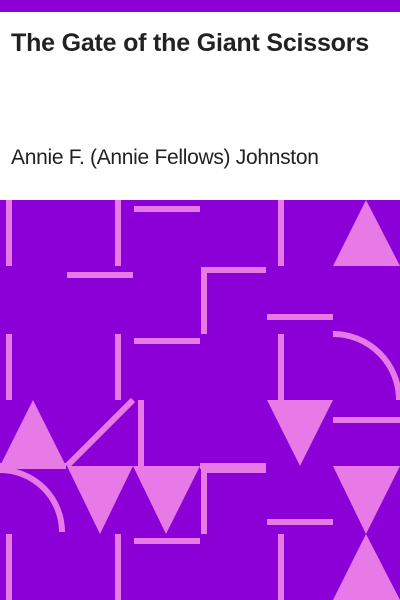 The image size is (400, 600). Describe the element at coordinates (165, 157) in the screenshot. I see `book-author: Annie F. (Annie Fellows) Johnston` at that location.